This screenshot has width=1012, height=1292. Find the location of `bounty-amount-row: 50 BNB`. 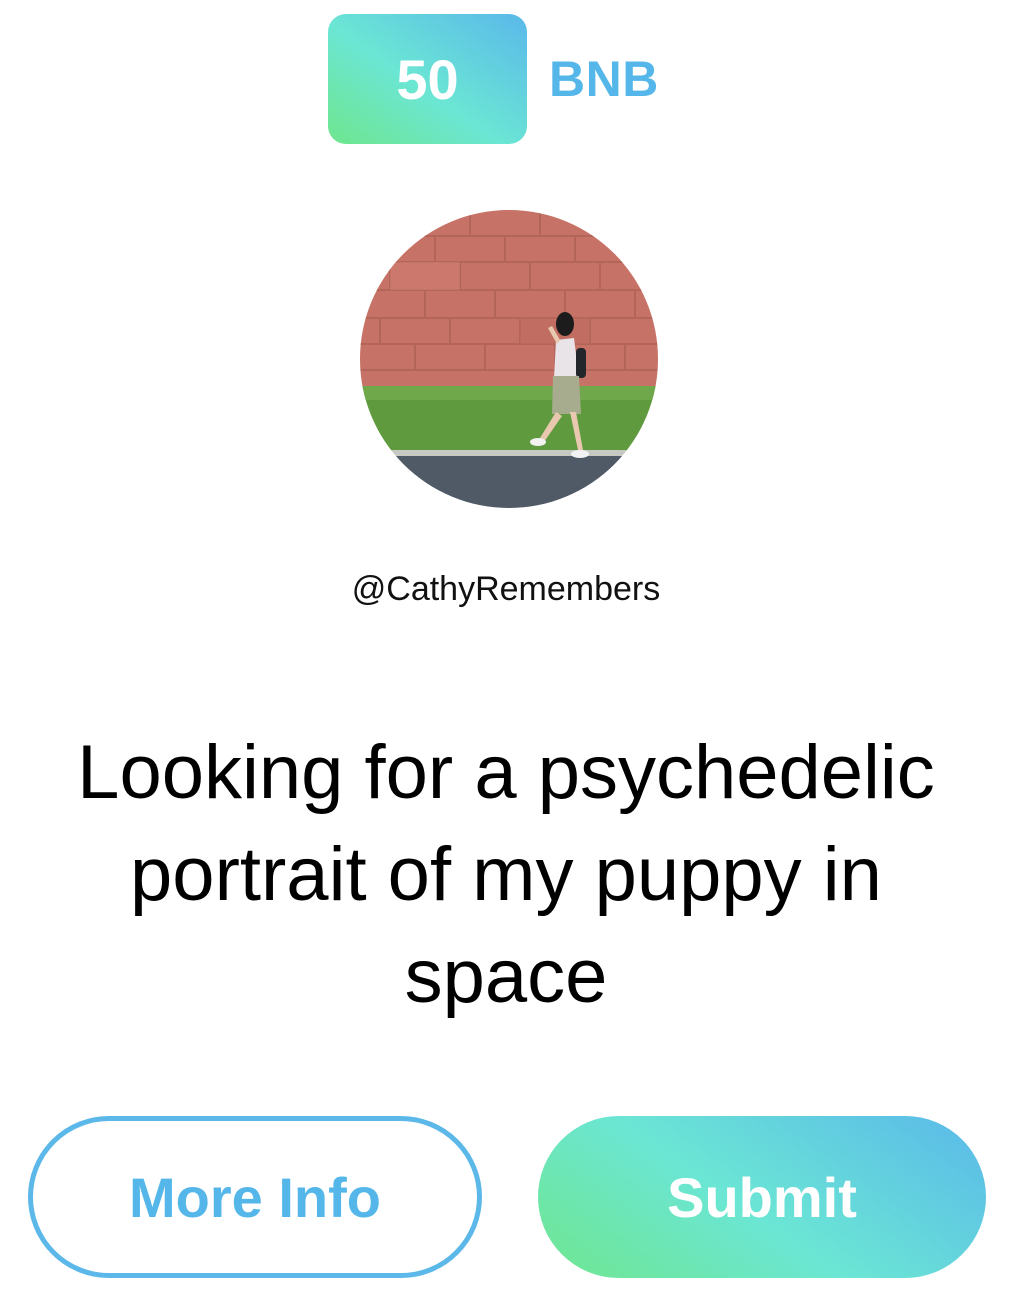

bounty-amount-row: 50 BNB is located at coordinates (493, 79).